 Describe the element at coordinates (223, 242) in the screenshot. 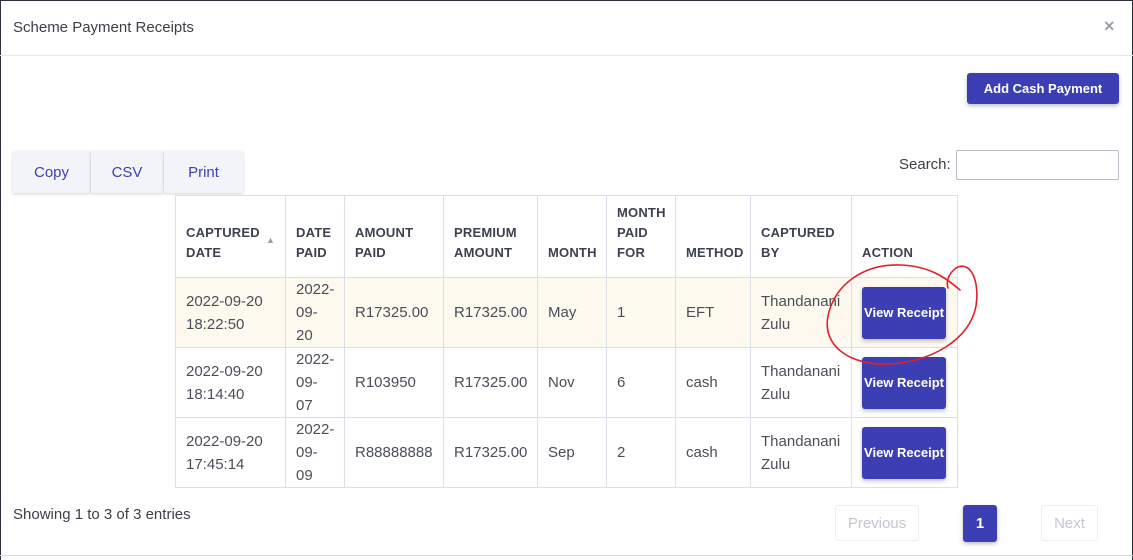

I see `header-captured-date-label: CAPTURED DATE` at that location.